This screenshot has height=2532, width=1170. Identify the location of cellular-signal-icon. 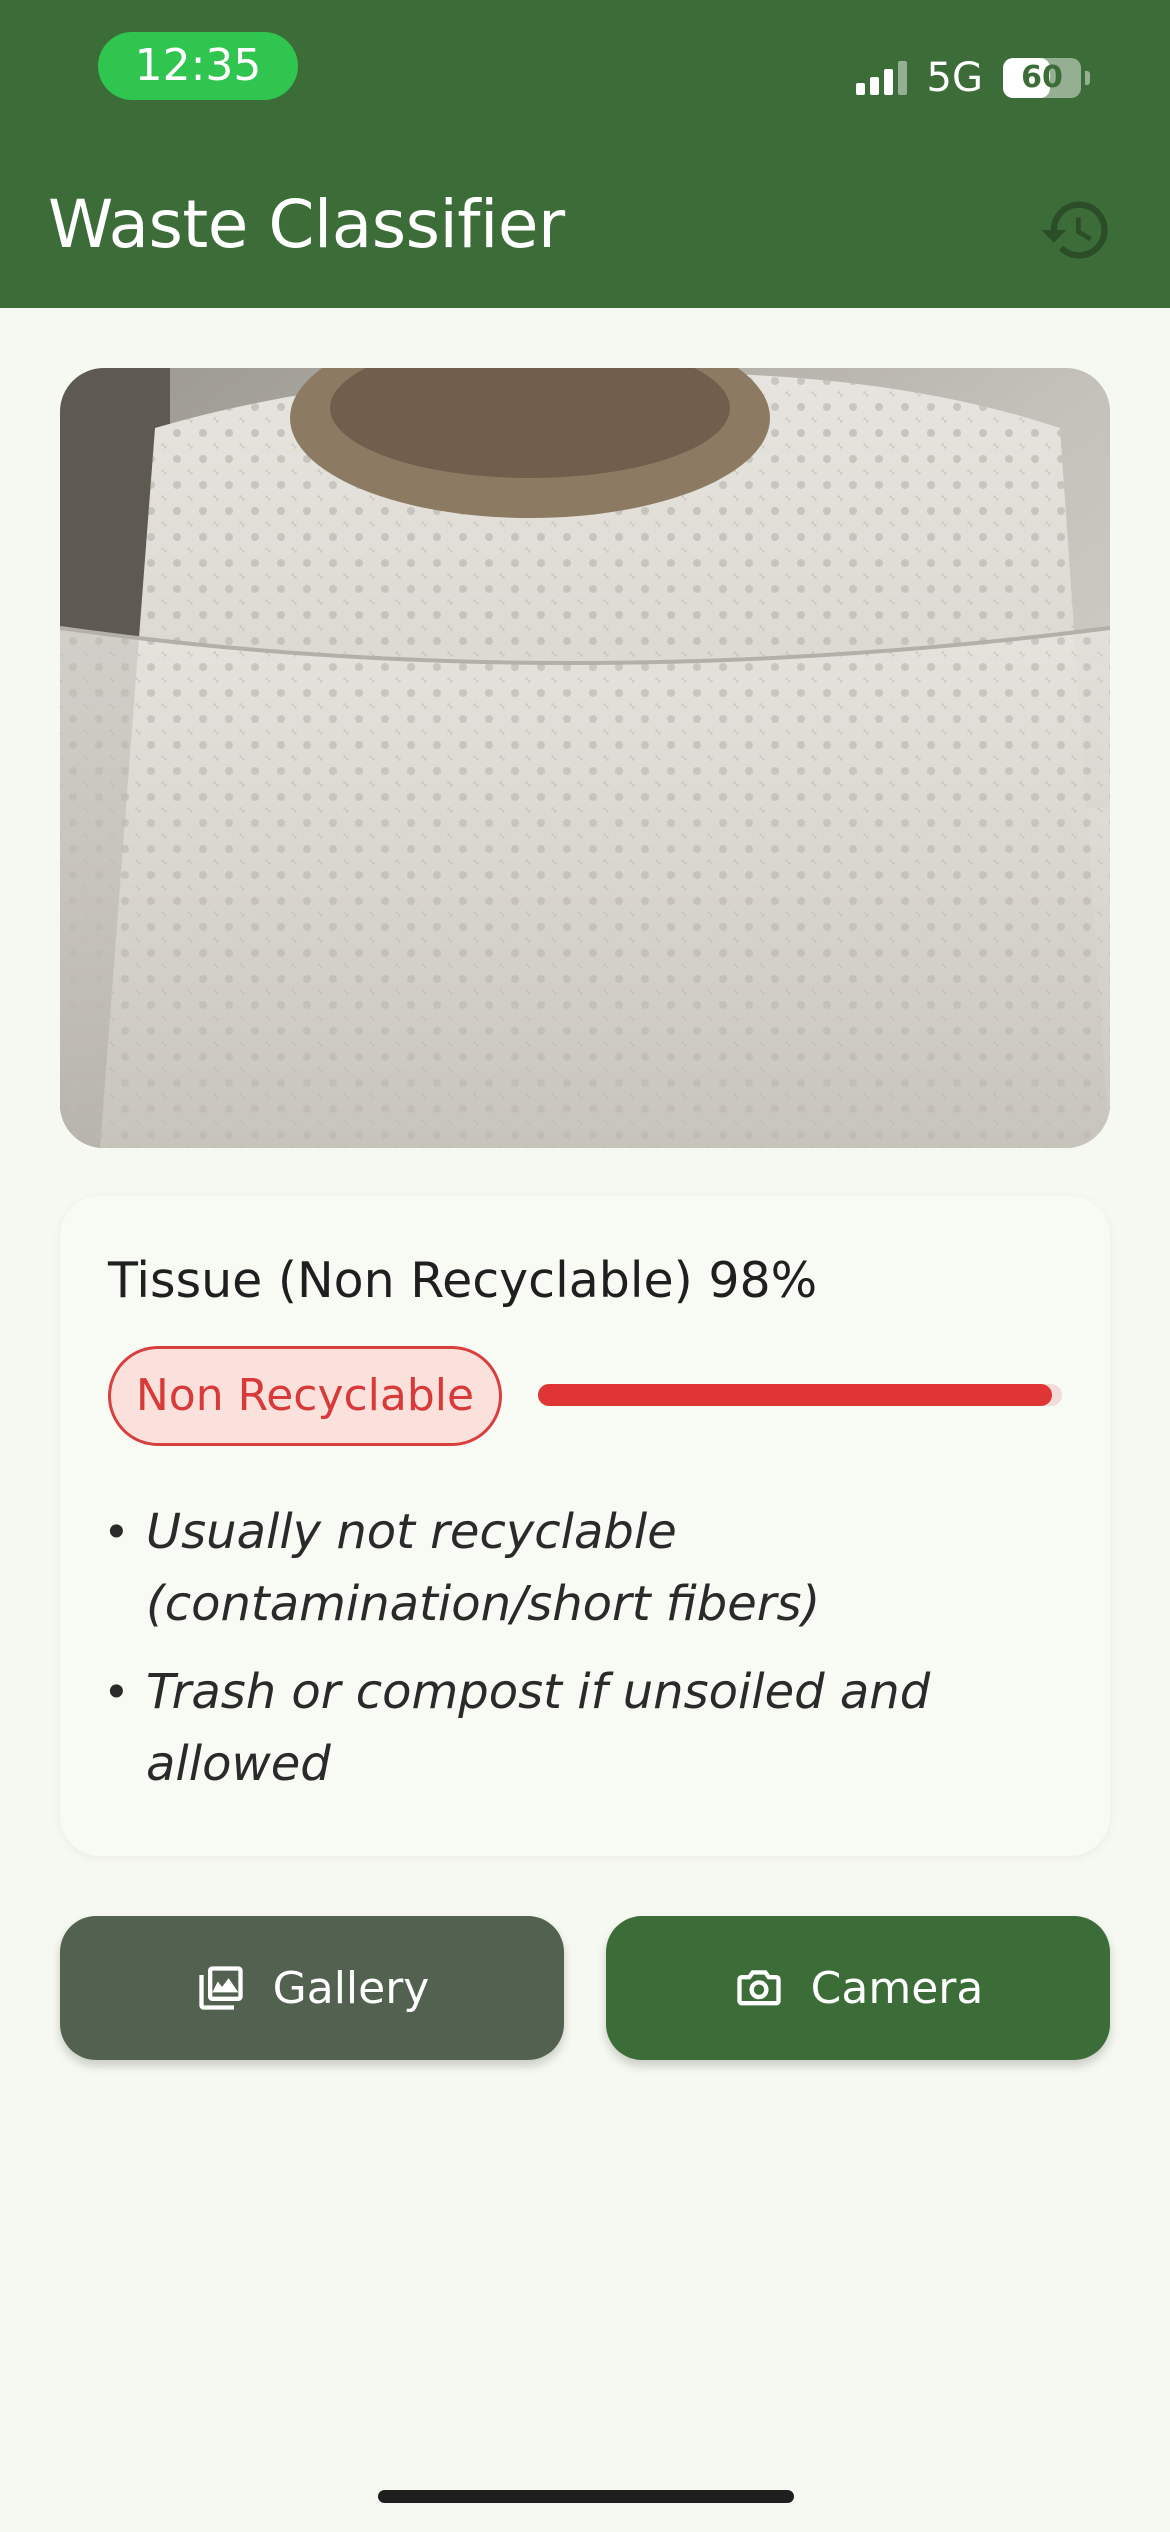
(881, 78).